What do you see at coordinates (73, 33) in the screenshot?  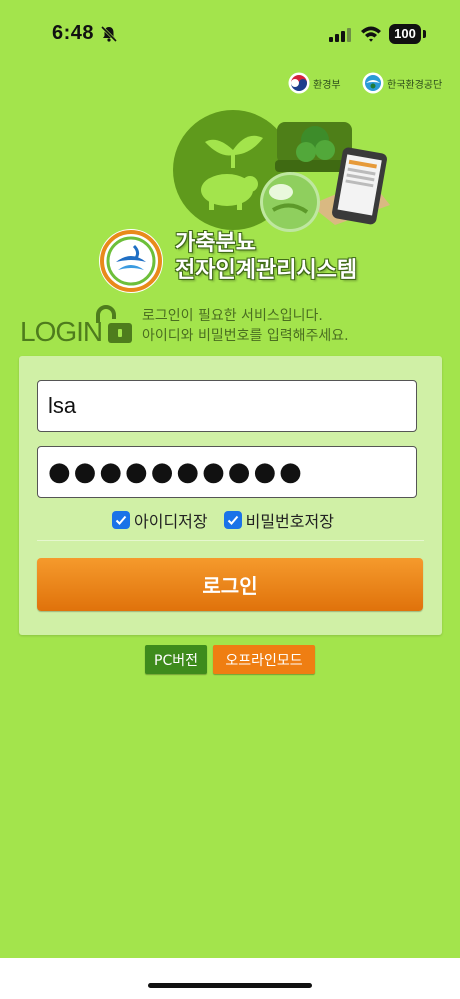 I see `status-time: 6:48` at bounding box center [73, 33].